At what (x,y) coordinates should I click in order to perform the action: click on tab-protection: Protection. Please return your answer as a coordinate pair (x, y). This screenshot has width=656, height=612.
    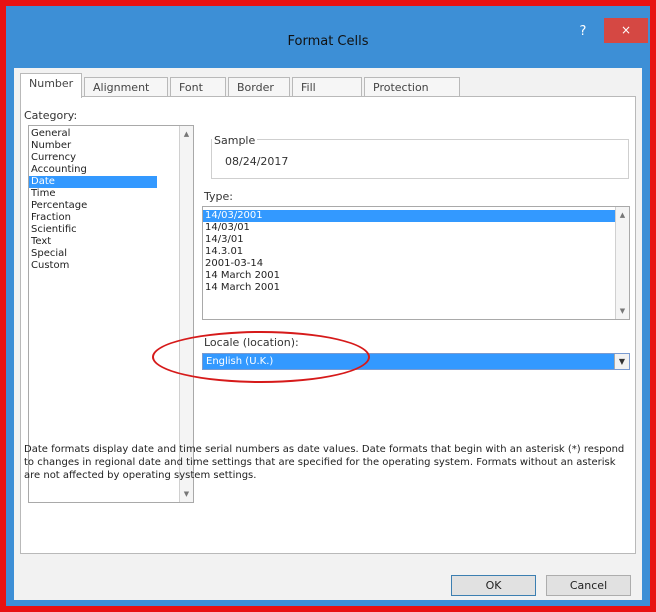
    Looking at the image, I should click on (412, 87).